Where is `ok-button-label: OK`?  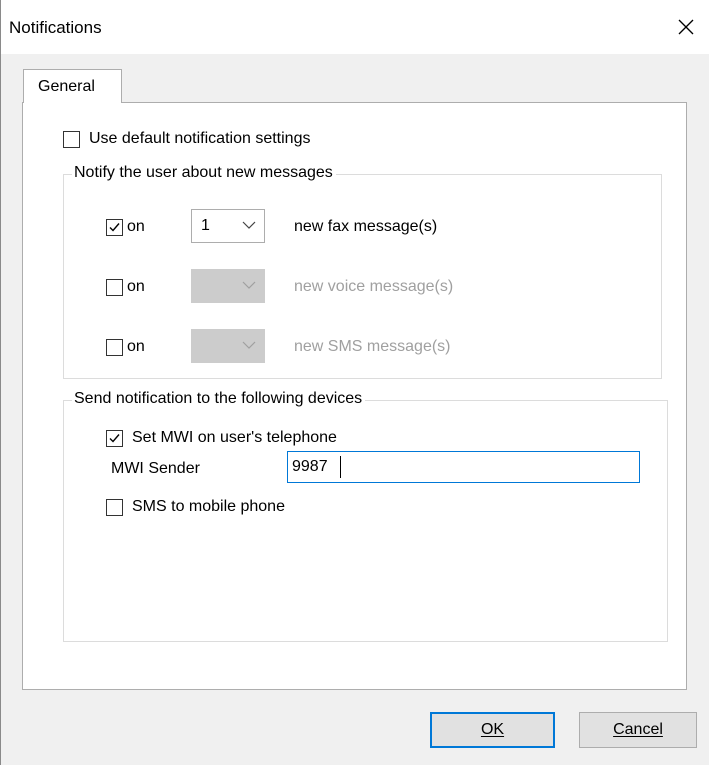
ok-button-label: OK is located at coordinates (492, 729).